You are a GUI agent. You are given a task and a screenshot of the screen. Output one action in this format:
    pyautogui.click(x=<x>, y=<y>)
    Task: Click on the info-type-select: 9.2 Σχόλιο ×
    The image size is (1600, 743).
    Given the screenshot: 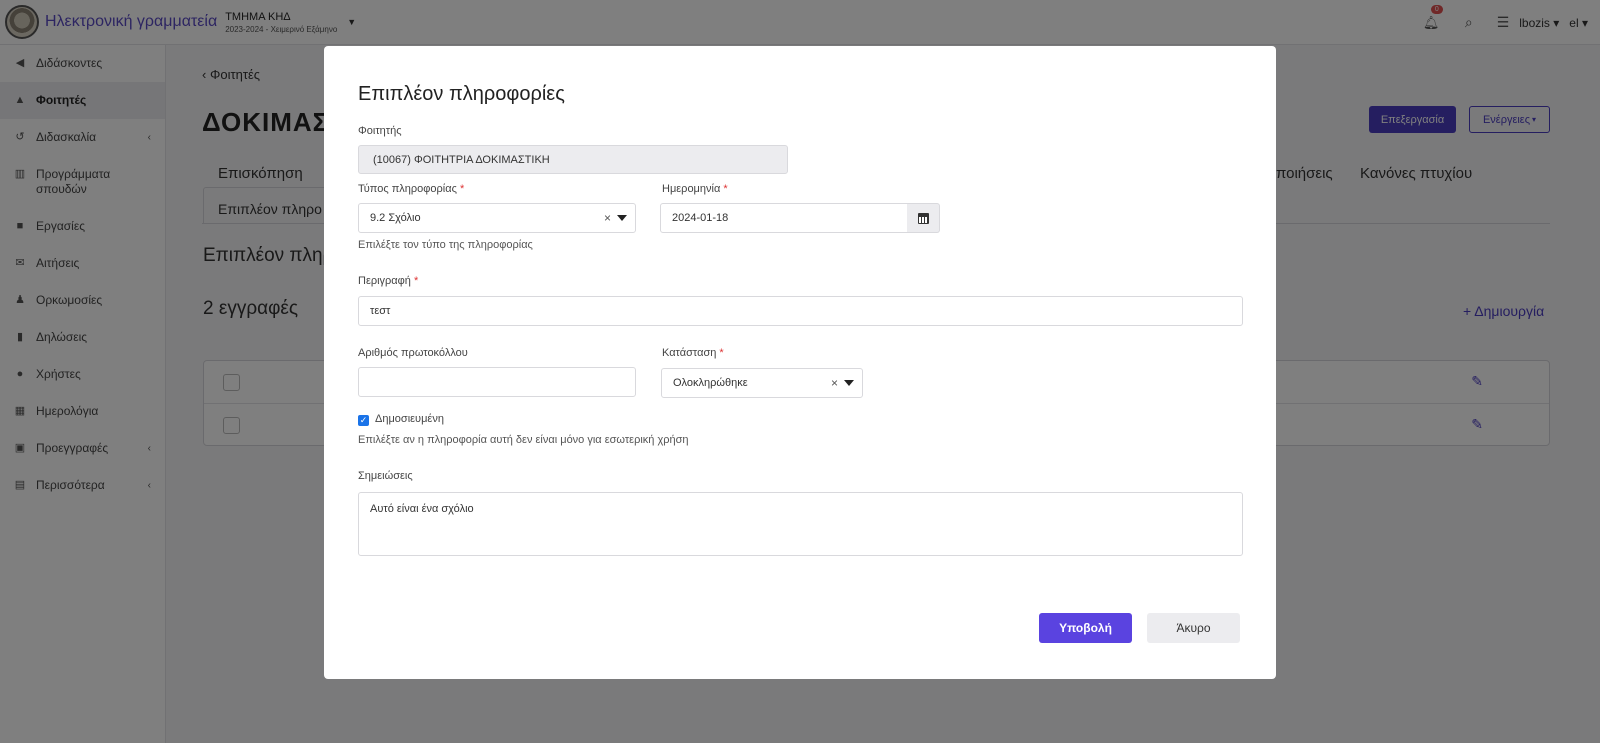 What is the action you would take?
    pyautogui.click(x=497, y=218)
    